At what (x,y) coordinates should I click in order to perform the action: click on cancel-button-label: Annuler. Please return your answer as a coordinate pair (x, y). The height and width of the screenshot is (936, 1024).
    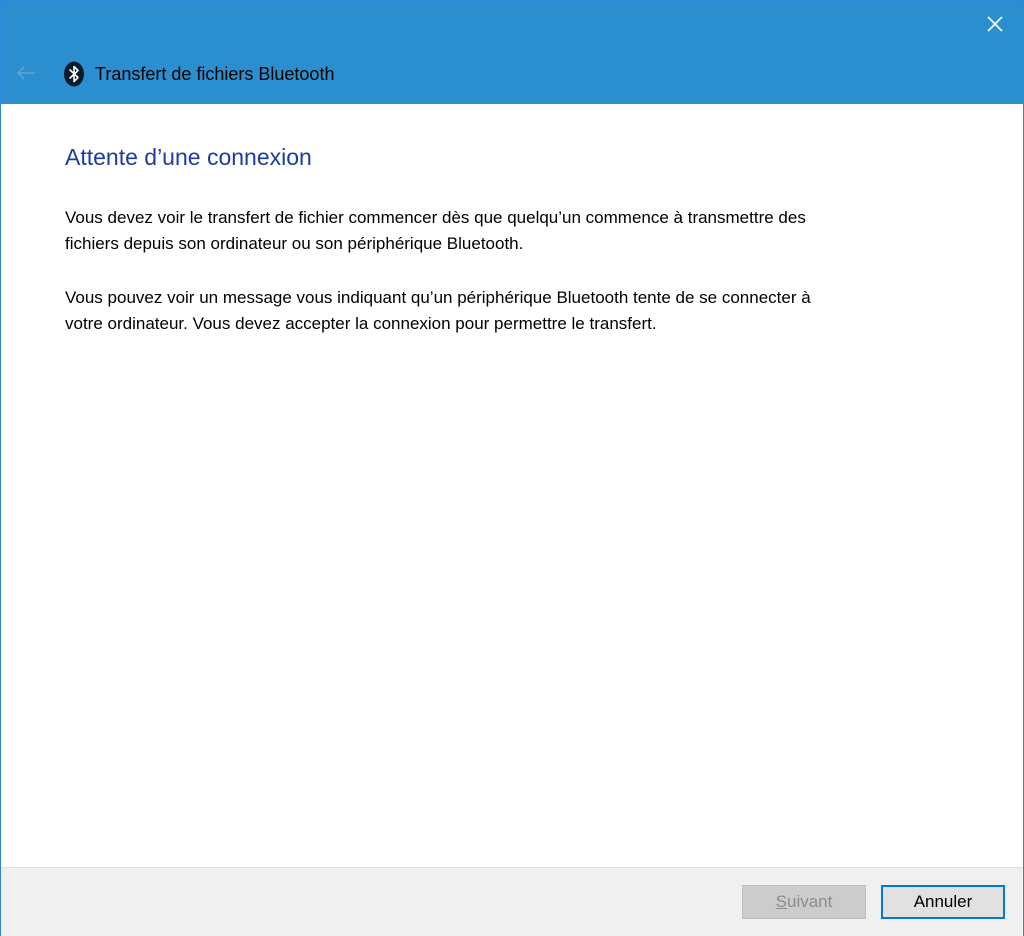
    Looking at the image, I should click on (943, 901).